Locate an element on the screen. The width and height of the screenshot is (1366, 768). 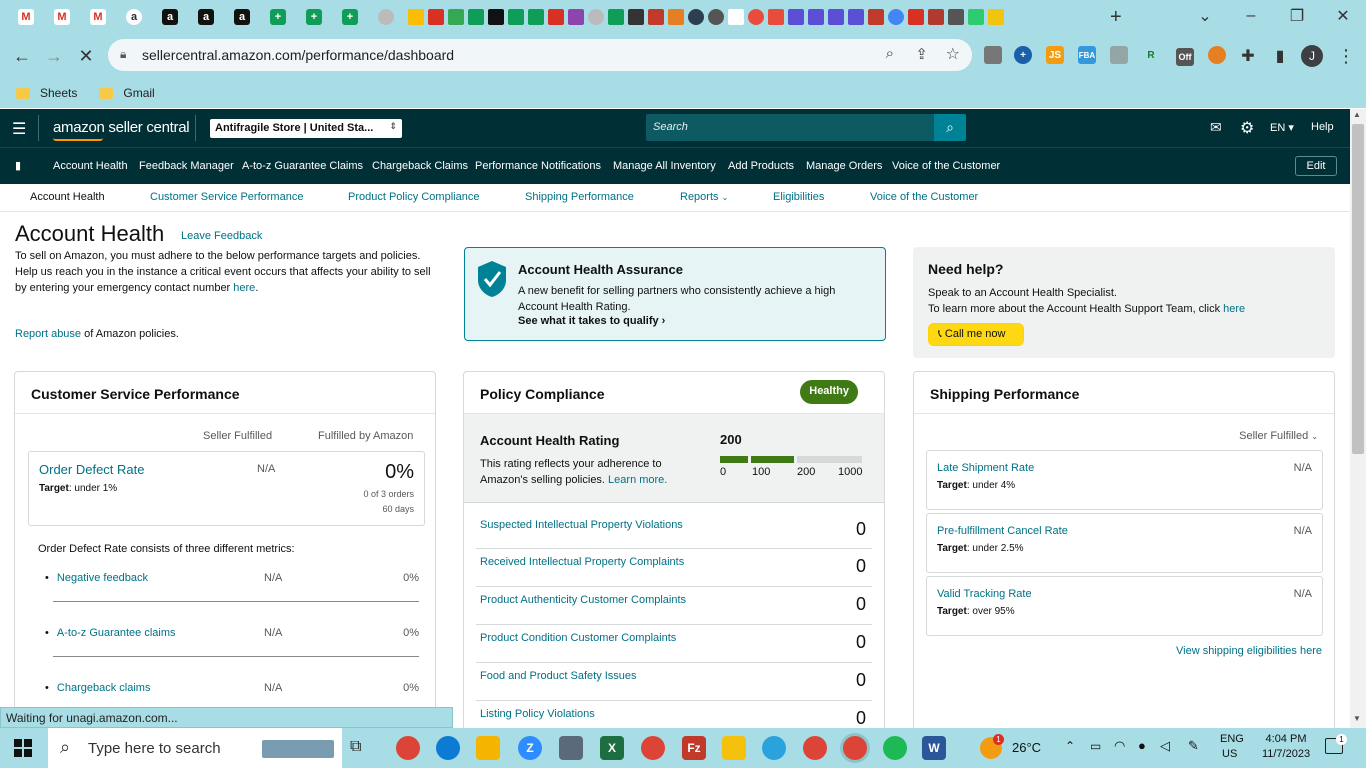
filezilla-icon: Fz is located at coordinates (694, 748).